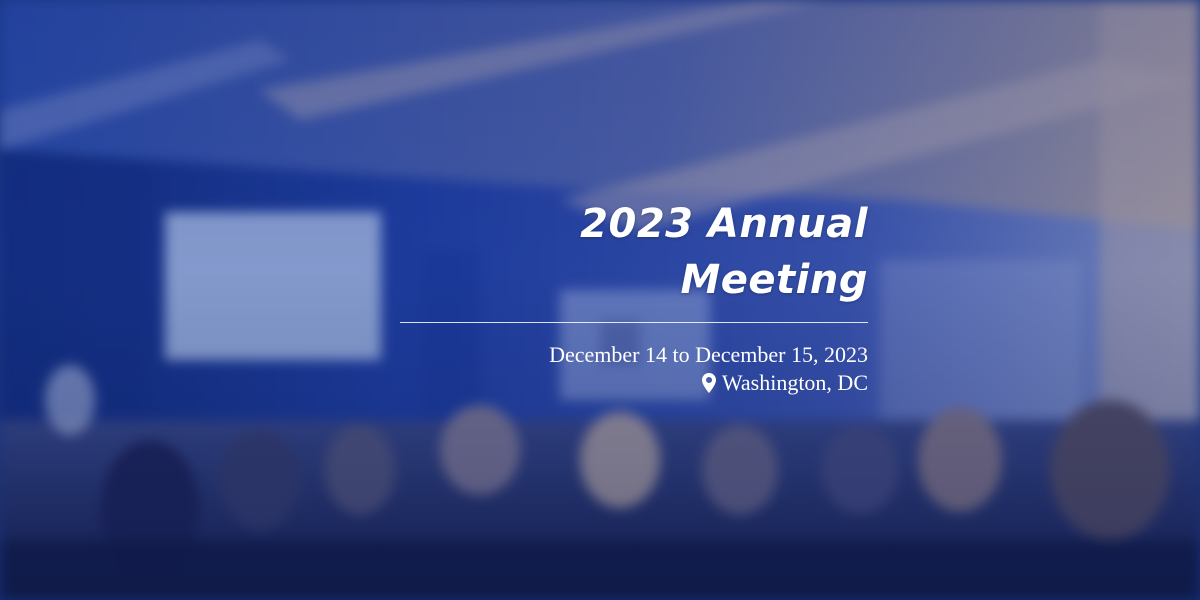 This screenshot has width=1200, height=600. Describe the element at coordinates (634, 322) in the screenshot. I see `title-divider` at that location.